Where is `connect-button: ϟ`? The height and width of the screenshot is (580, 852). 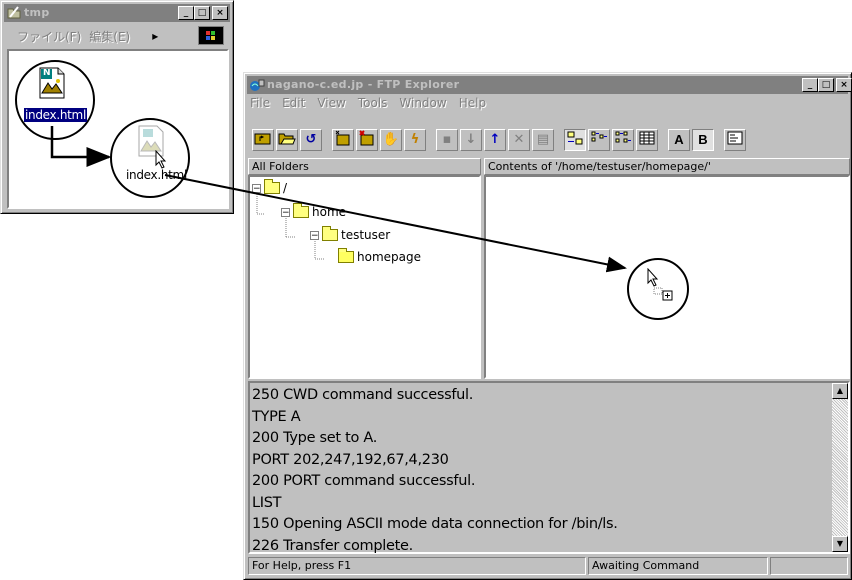
connect-button: ϟ is located at coordinates (415, 140).